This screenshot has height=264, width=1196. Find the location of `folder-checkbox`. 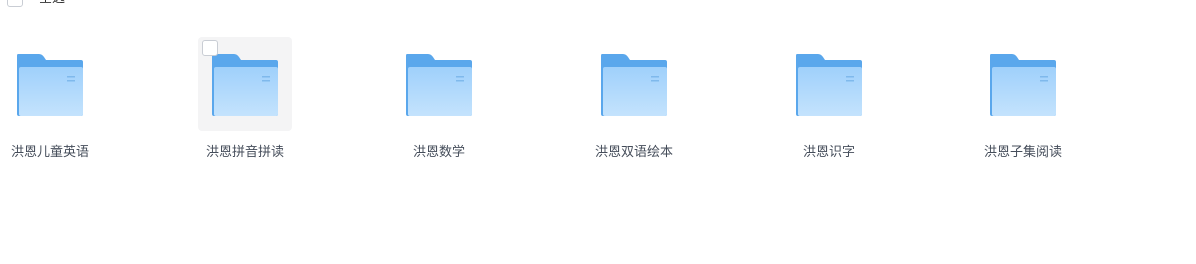

folder-checkbox is located at coordinates (210, 48).